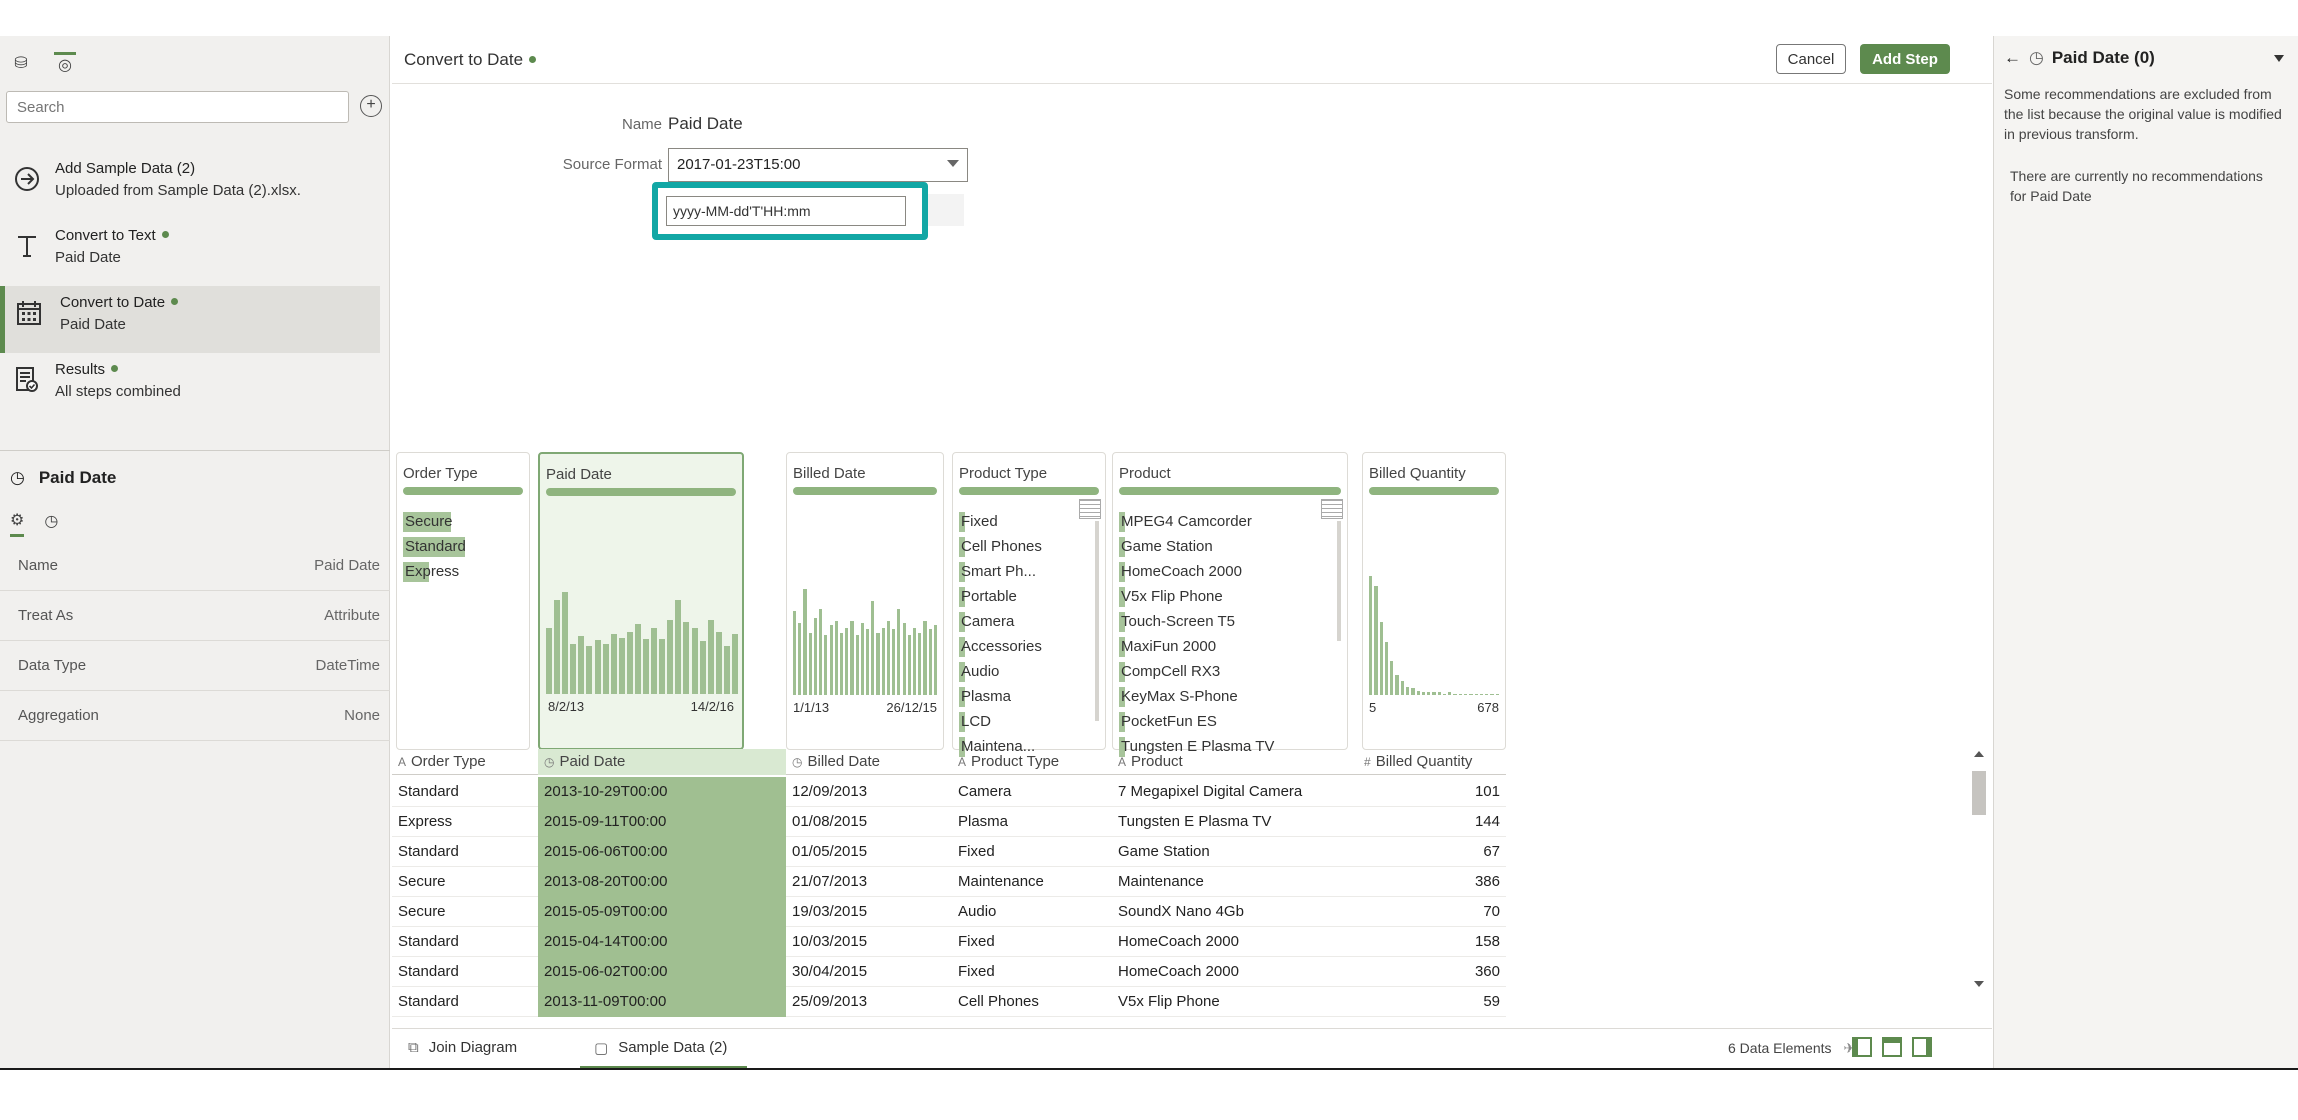 The height and width of the screenshot is (1120, 2298). Describe the element at coordinates (1019, 722) in the screenshot. I see `value-item: LCD` at that location.